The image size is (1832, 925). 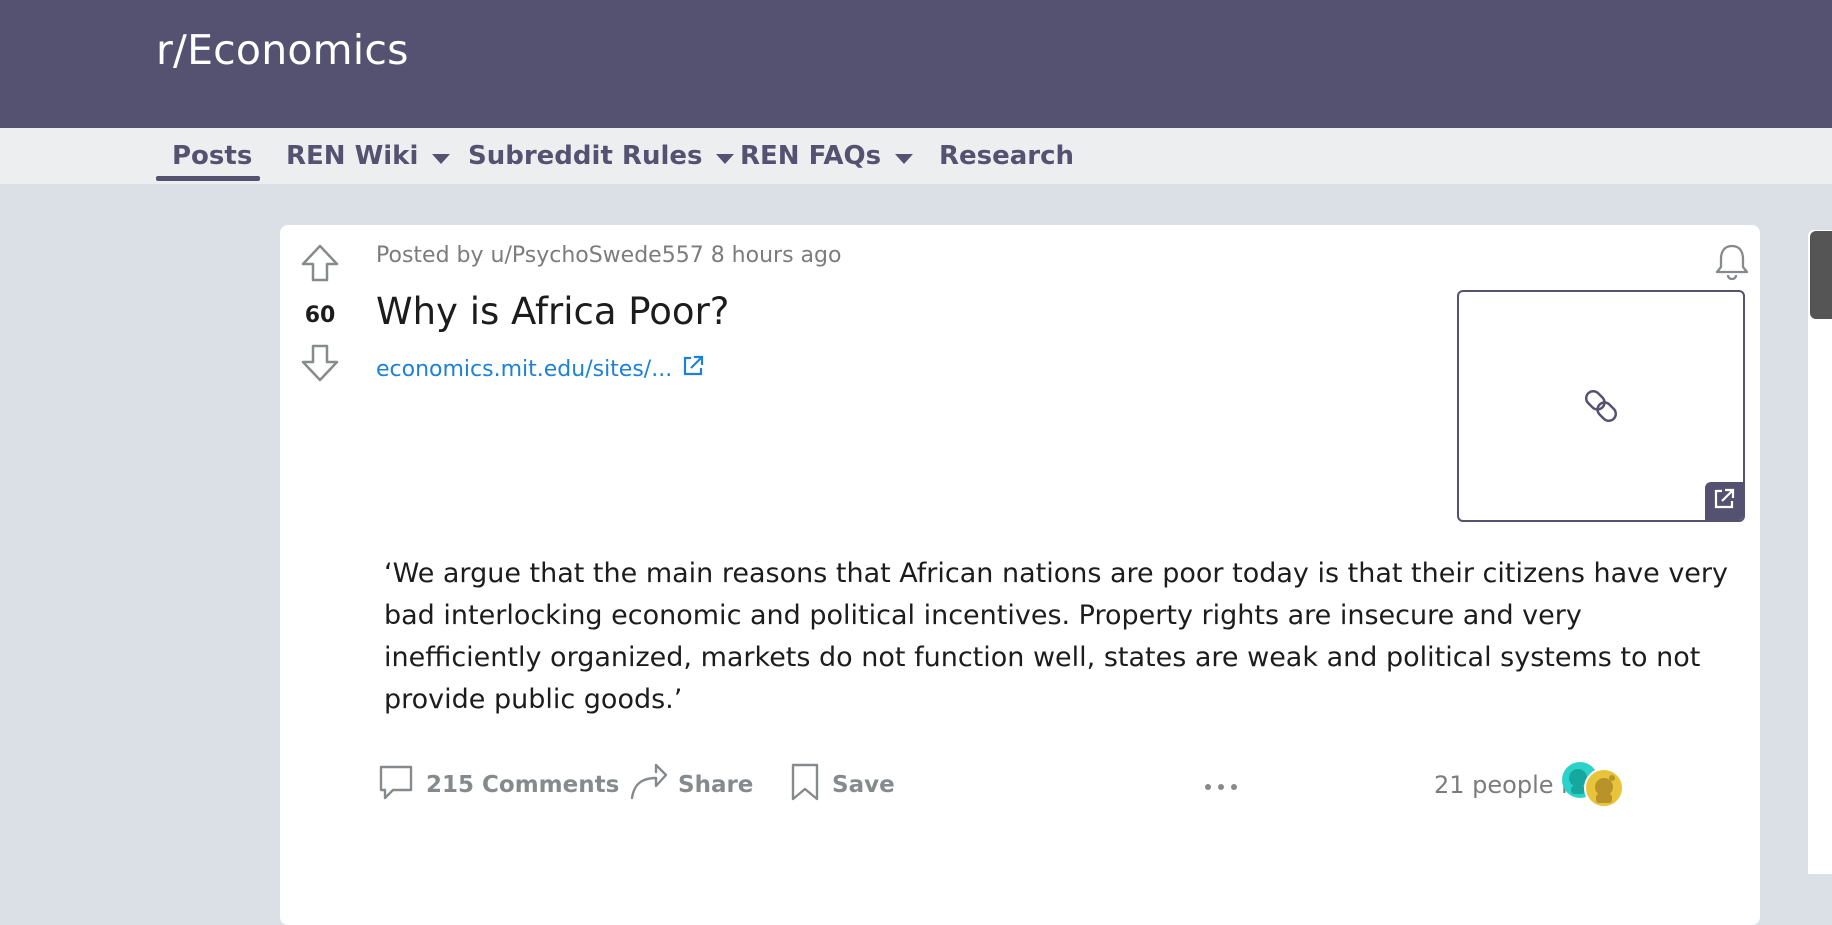 I want to click on scrollbar-thumb, so click(x=1821, y=275).